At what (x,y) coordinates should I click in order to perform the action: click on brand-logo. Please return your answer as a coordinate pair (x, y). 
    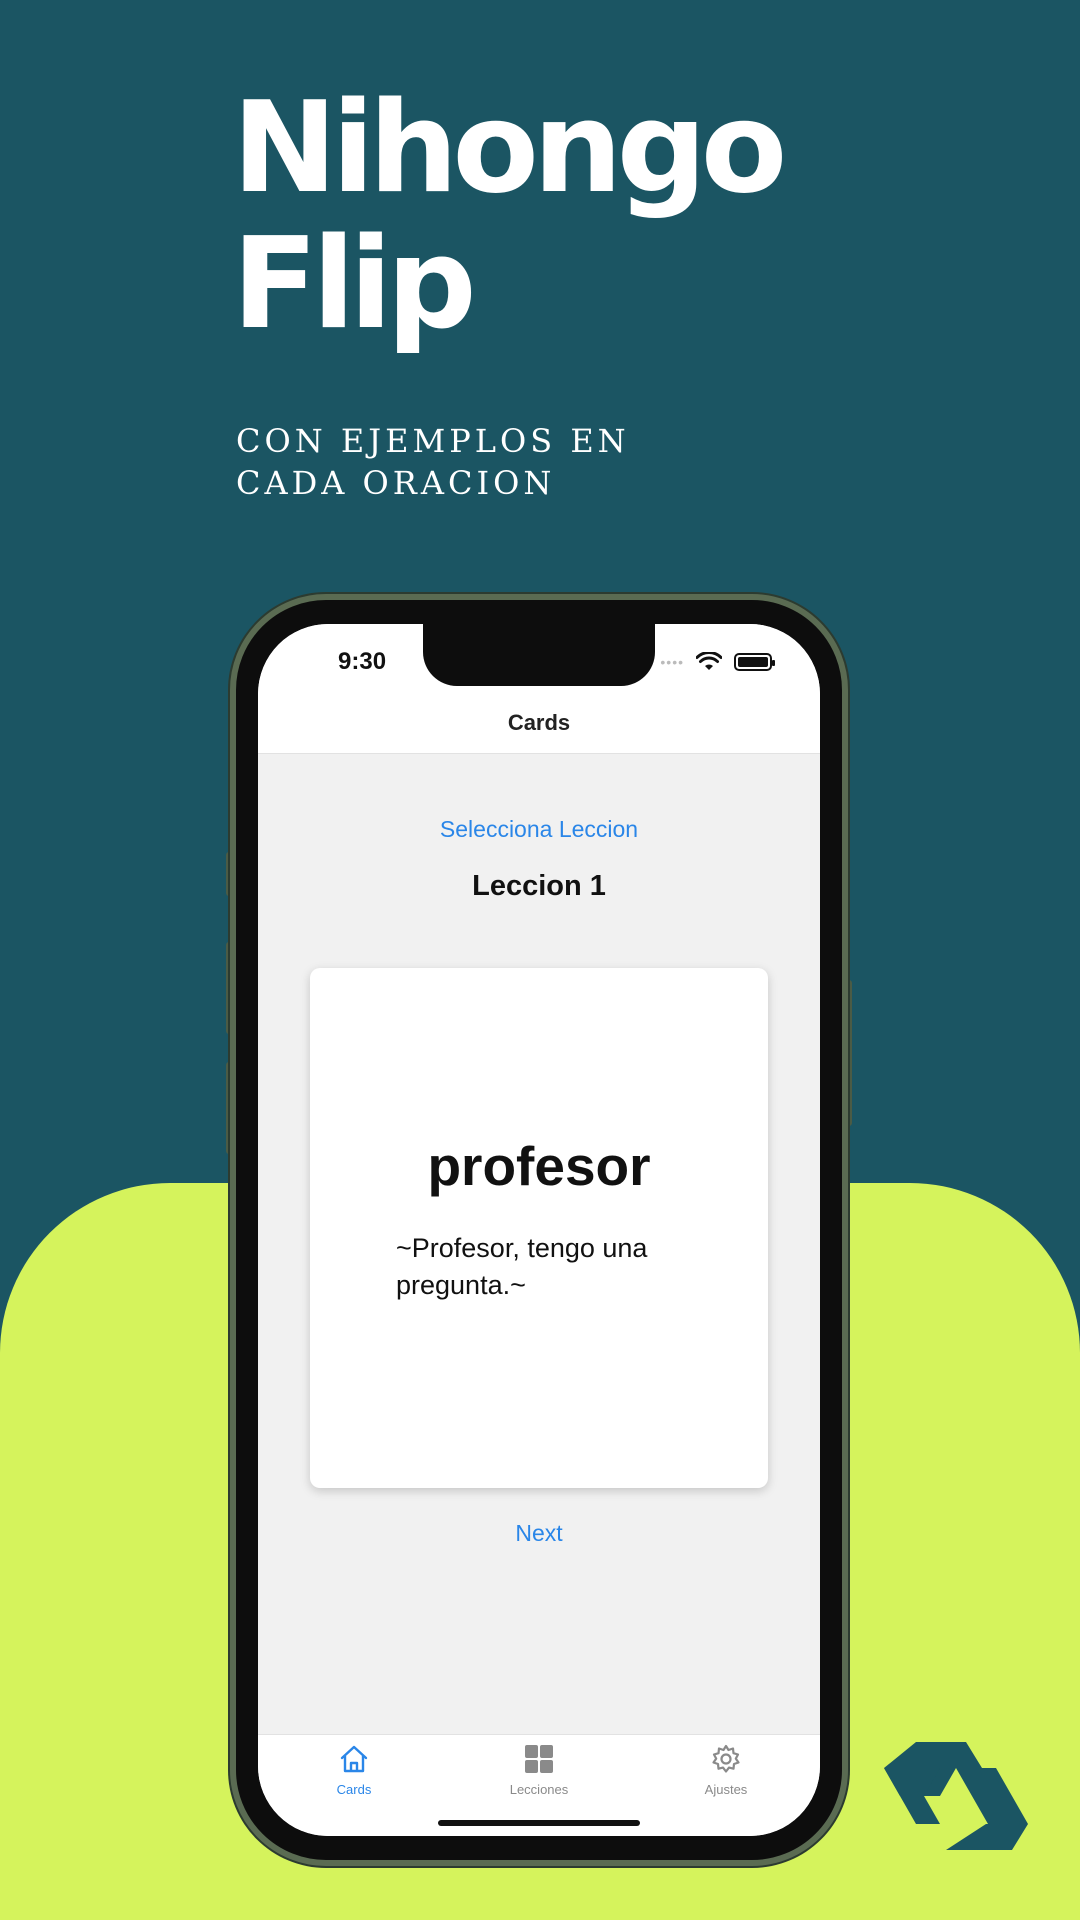
    Looking at the image, I should click on (956, 1796).